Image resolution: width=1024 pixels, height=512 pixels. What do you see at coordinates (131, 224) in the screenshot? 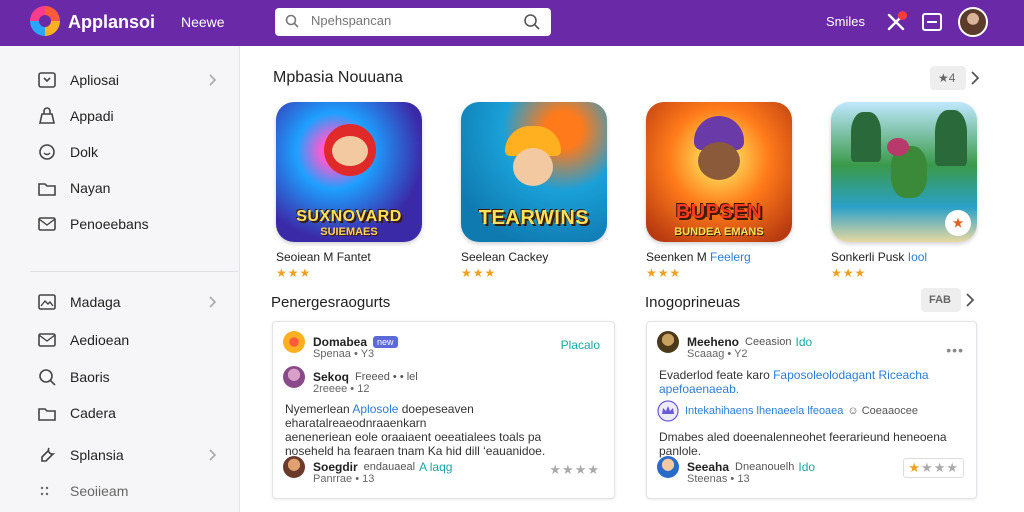
I see `sidebar-item-penoeebans: Penoeebans` at bounding box center [131, 224].